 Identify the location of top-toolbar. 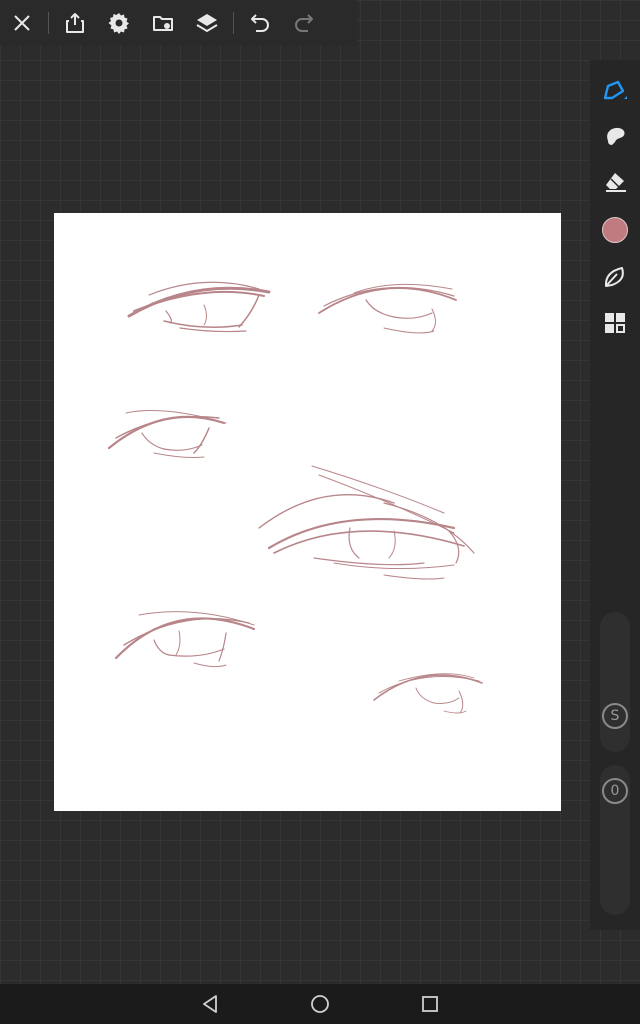
(178, 23).